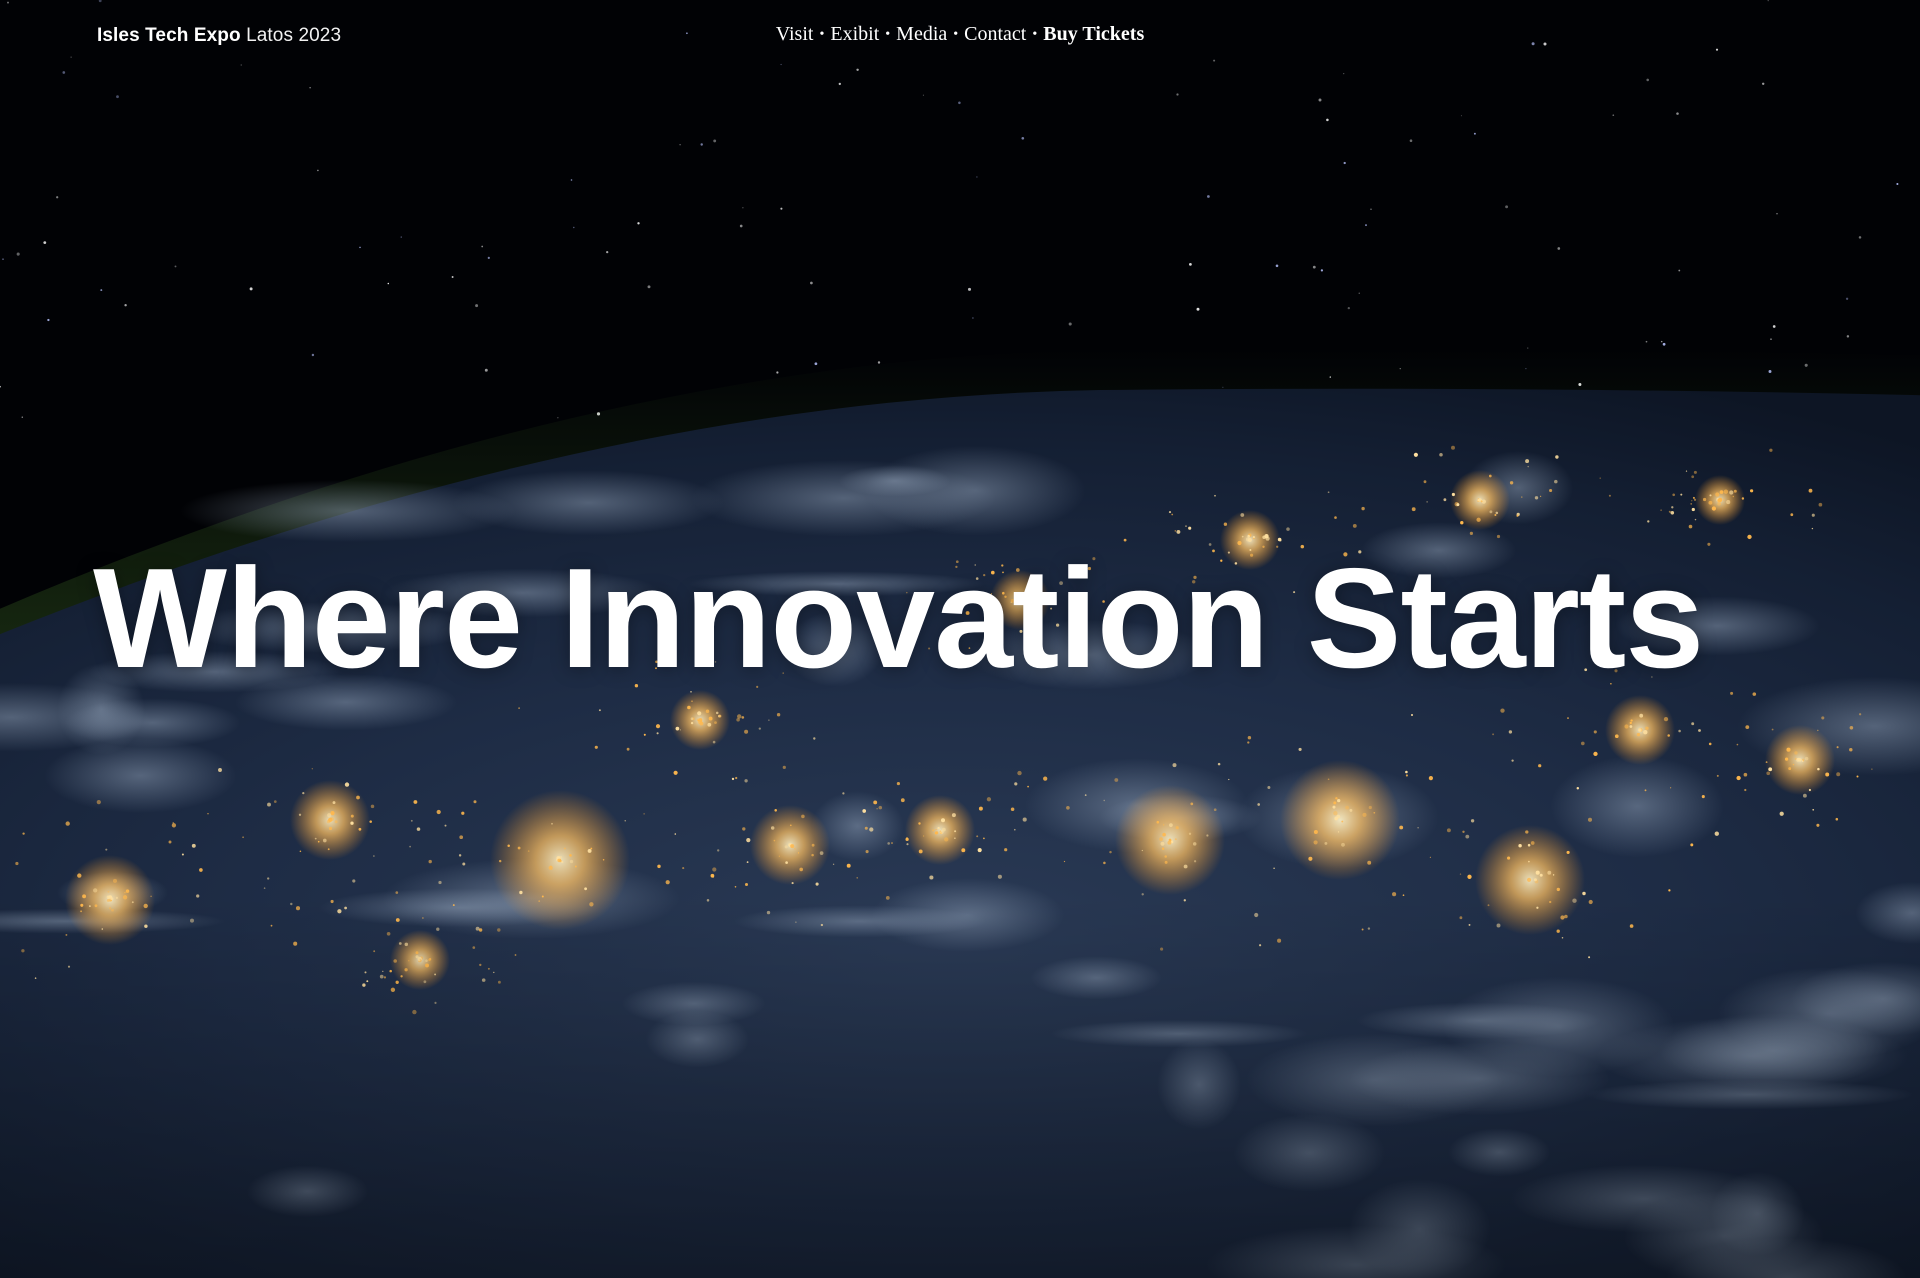 Image resolution: width=1920 pixels, height=1278 pixels. Describe the element at coordinates (854, 34) in the screenshot. I see `nav-link-exibit: Exibit` at that location.